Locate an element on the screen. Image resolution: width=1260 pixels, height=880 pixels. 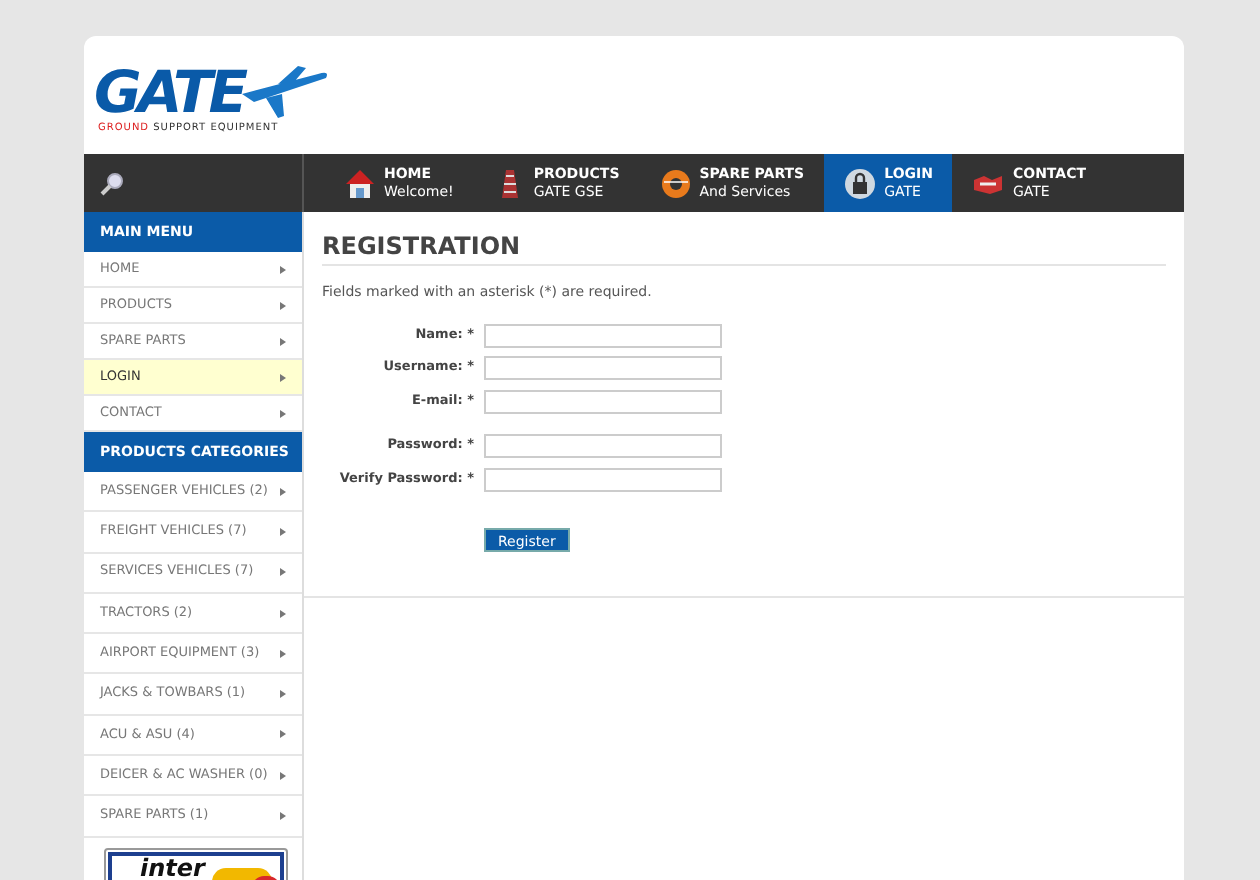
lock-icon is located at coordinates (860, 183).